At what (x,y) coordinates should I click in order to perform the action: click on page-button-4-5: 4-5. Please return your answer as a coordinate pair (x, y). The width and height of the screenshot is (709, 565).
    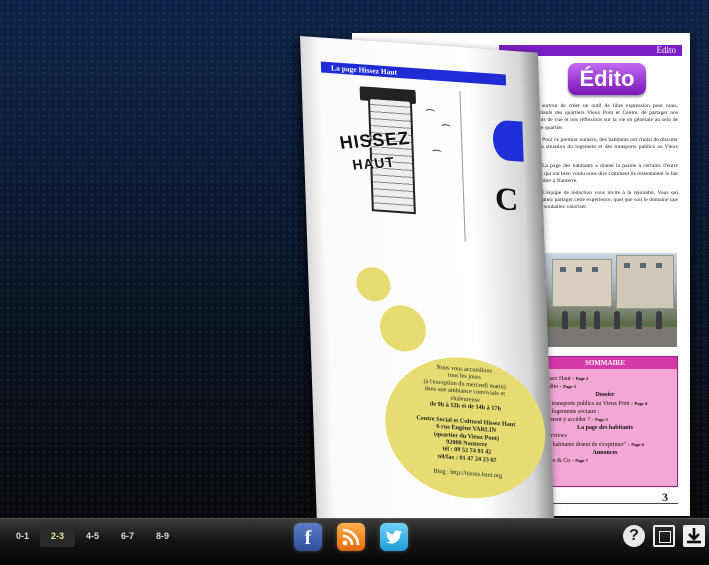
    Looking at the image, I should click on (92, 536).